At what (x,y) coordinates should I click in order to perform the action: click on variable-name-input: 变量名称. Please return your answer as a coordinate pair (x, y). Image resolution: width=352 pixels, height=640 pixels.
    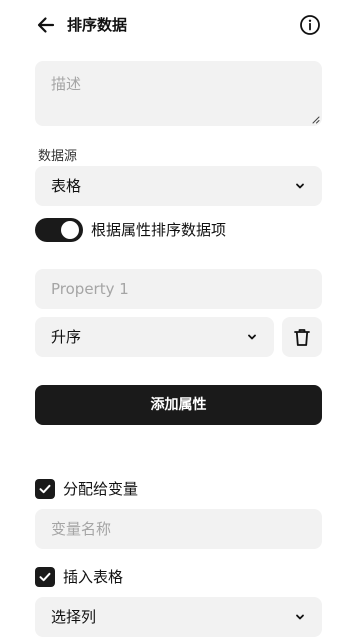
    Looking at the image, I should click on (178, 529).